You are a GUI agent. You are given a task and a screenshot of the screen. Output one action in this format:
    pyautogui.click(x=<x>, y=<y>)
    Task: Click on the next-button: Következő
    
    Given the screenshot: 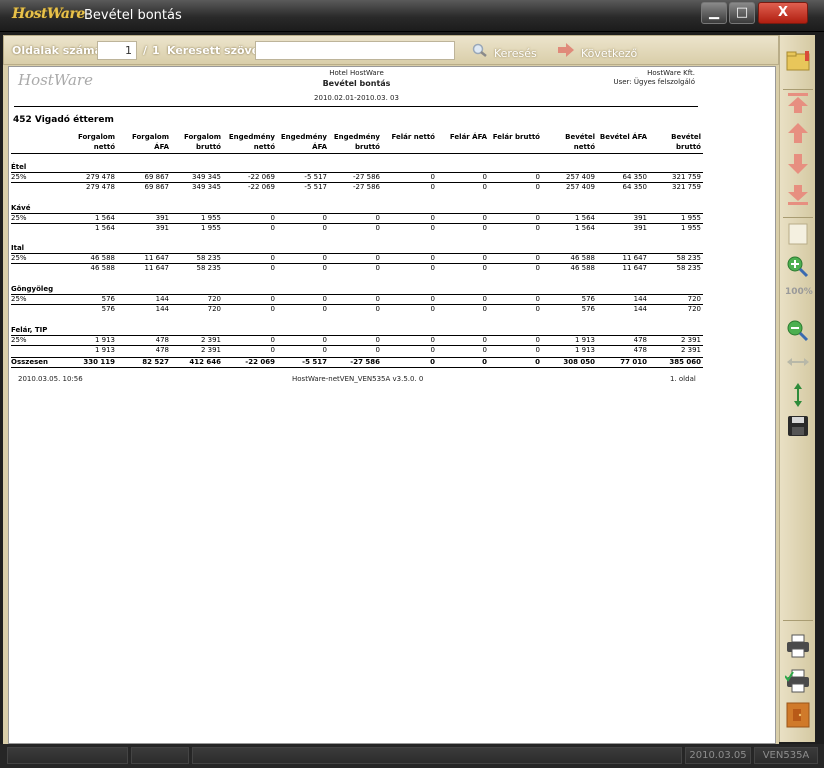 What is the action you would take?
    pyautogui.click(x=597, y=51)
    